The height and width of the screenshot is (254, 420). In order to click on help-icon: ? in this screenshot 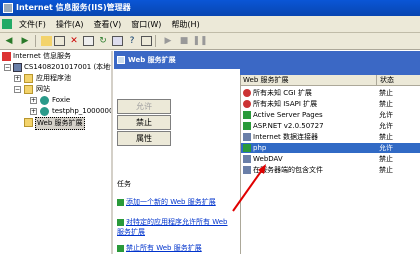, I will do `click(132, 41)`.